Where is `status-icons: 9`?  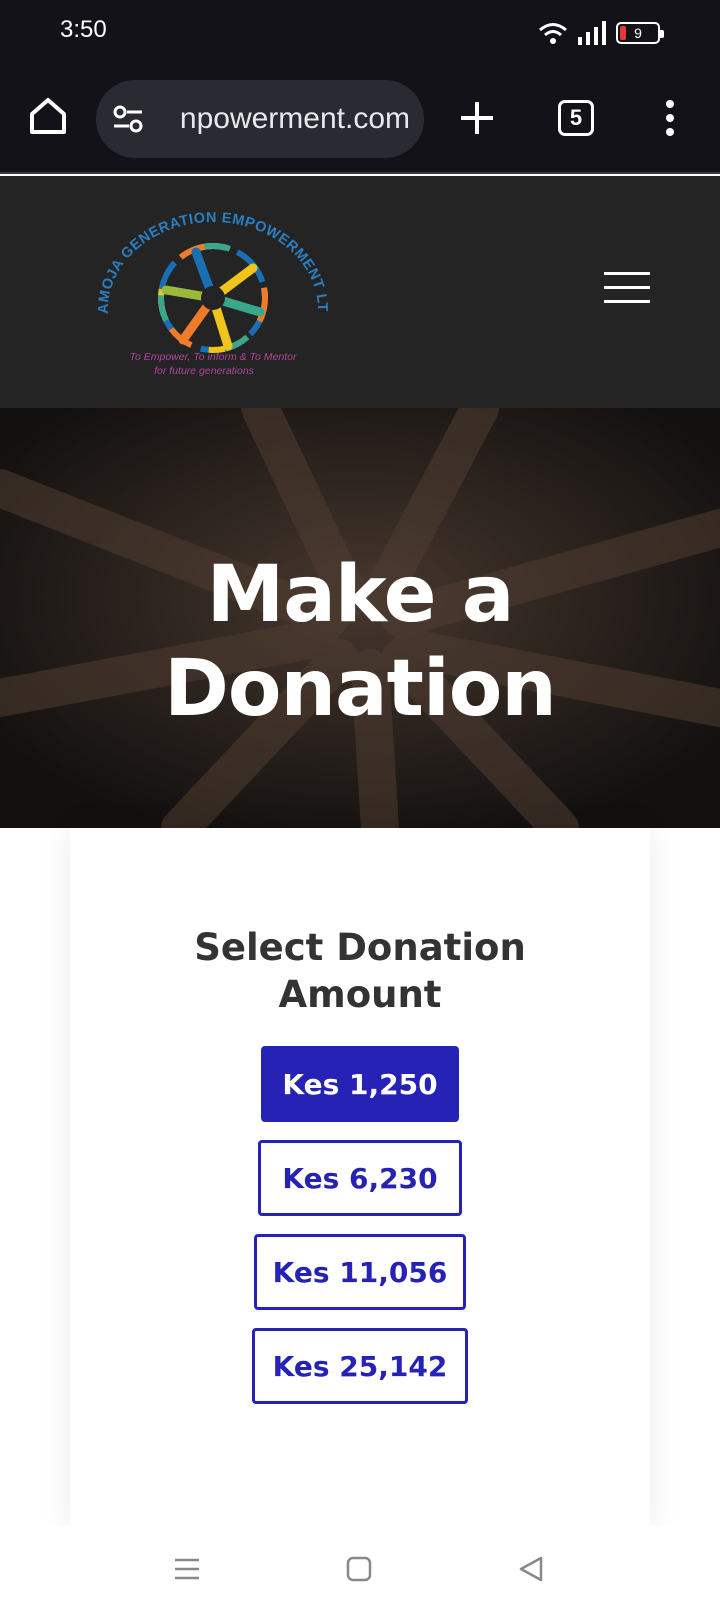
status-icons: 9 is located at coordinates (601, 33).